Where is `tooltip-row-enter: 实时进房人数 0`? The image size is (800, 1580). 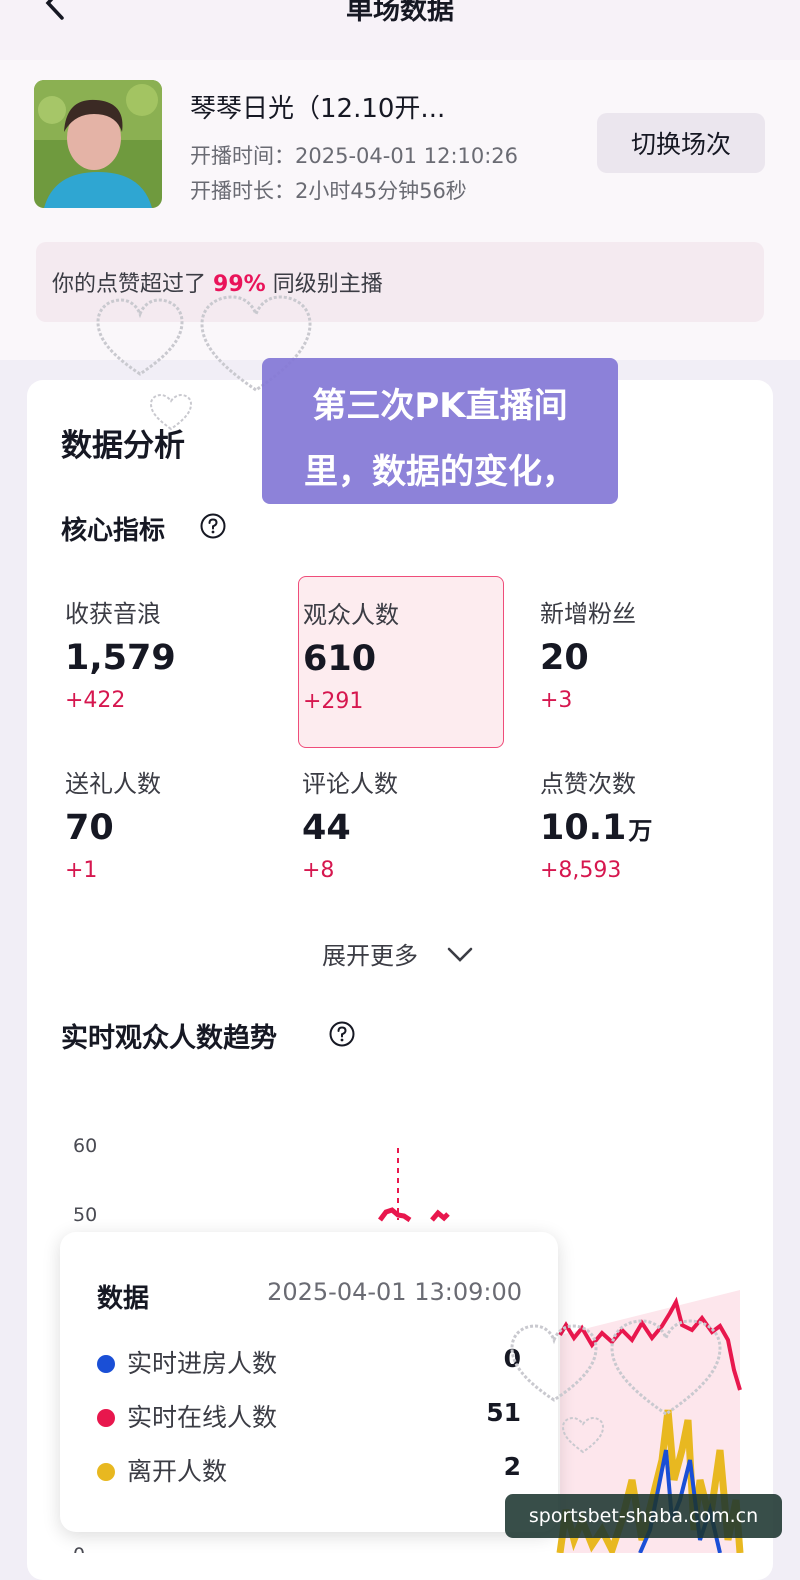 tooltip-row-enter: 实时进房人数 0 is located at coordinates (309, 1362).